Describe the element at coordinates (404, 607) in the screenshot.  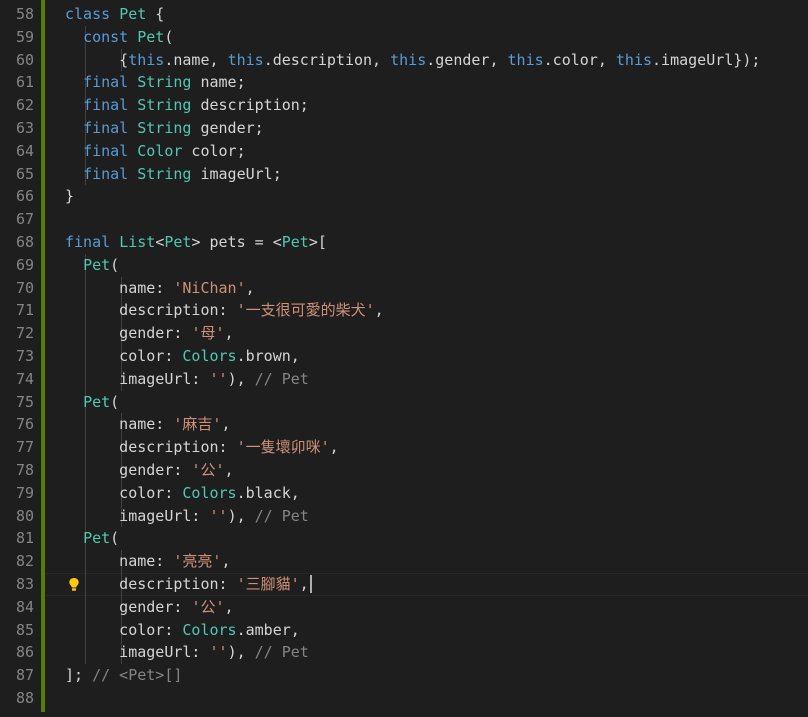
I see `code-line: 84 gender: '公',` at that location.